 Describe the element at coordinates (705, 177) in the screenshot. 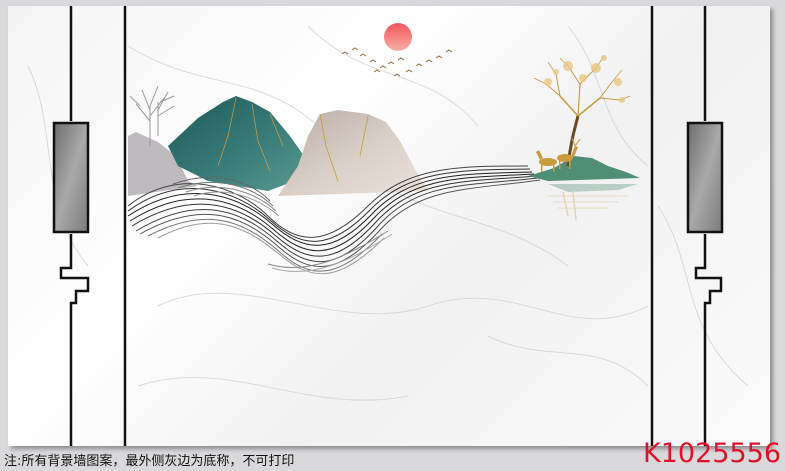

I see `right-marble-panel` at that location.